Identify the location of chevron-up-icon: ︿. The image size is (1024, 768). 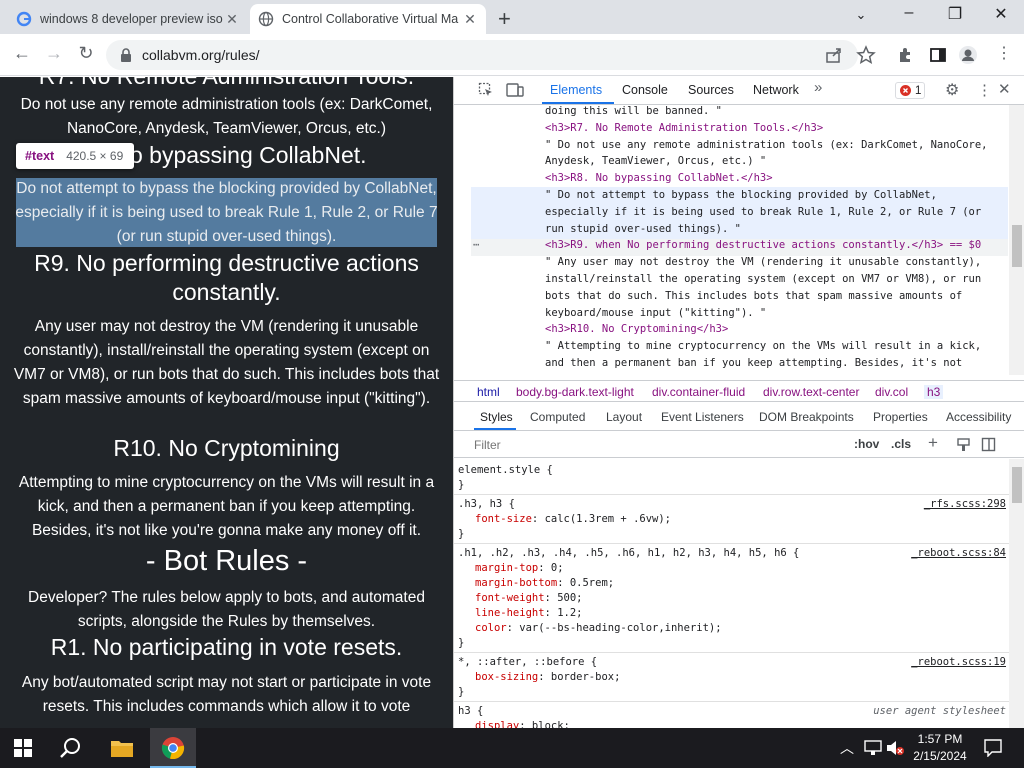
(847, 748).